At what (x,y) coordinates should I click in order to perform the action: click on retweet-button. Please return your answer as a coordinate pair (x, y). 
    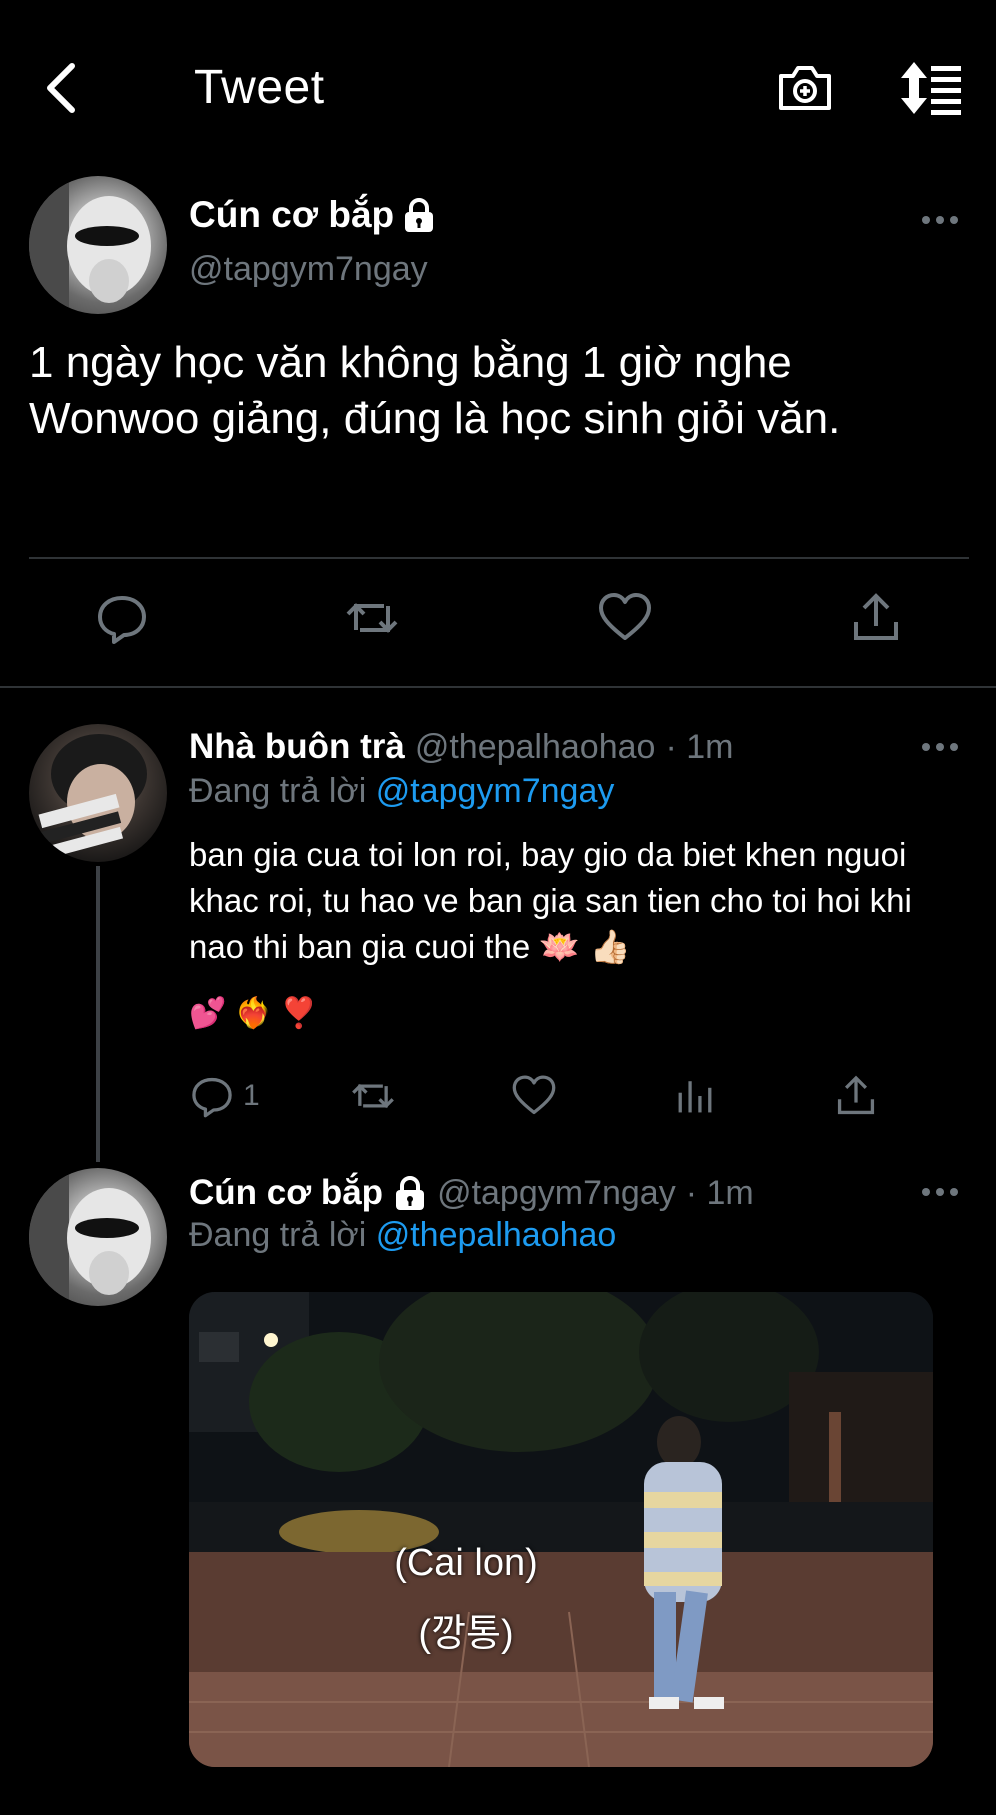
    Looking at the image, I should click on (373, 1096).